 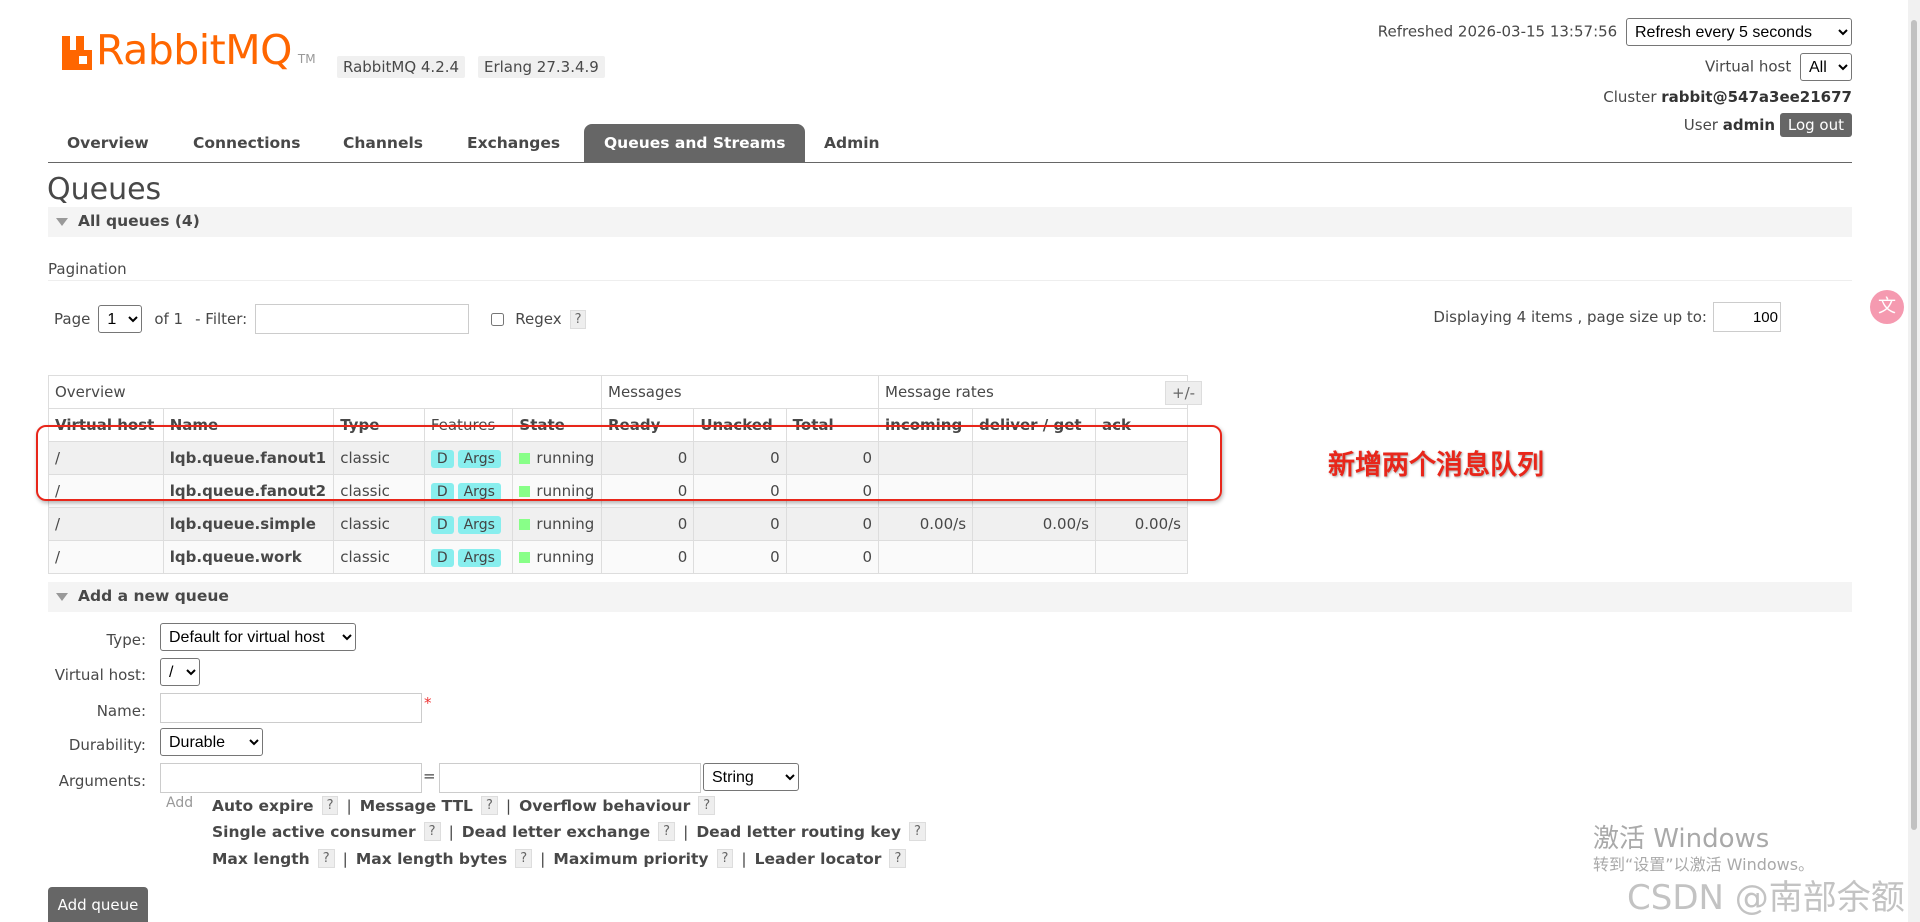 What do you see at coordinates (950, 222) in the screenshot?
I see `all-queues-section-toggle: All queues (4)` at bounding box center [950, 222].